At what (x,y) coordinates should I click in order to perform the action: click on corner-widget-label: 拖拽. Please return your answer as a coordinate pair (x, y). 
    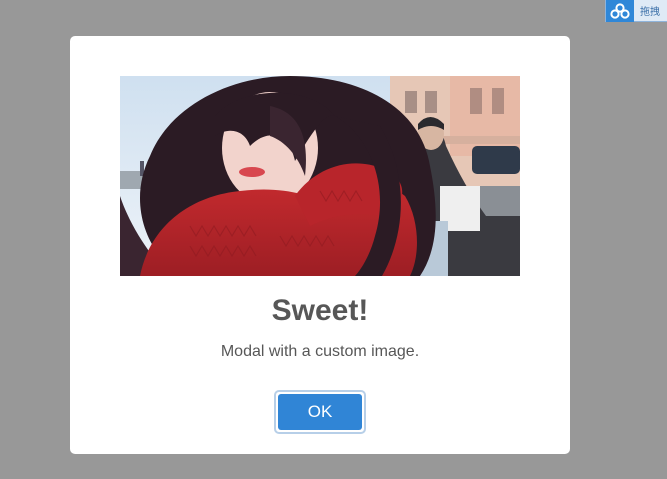
    Looking at the image, I should click on (647, 10).